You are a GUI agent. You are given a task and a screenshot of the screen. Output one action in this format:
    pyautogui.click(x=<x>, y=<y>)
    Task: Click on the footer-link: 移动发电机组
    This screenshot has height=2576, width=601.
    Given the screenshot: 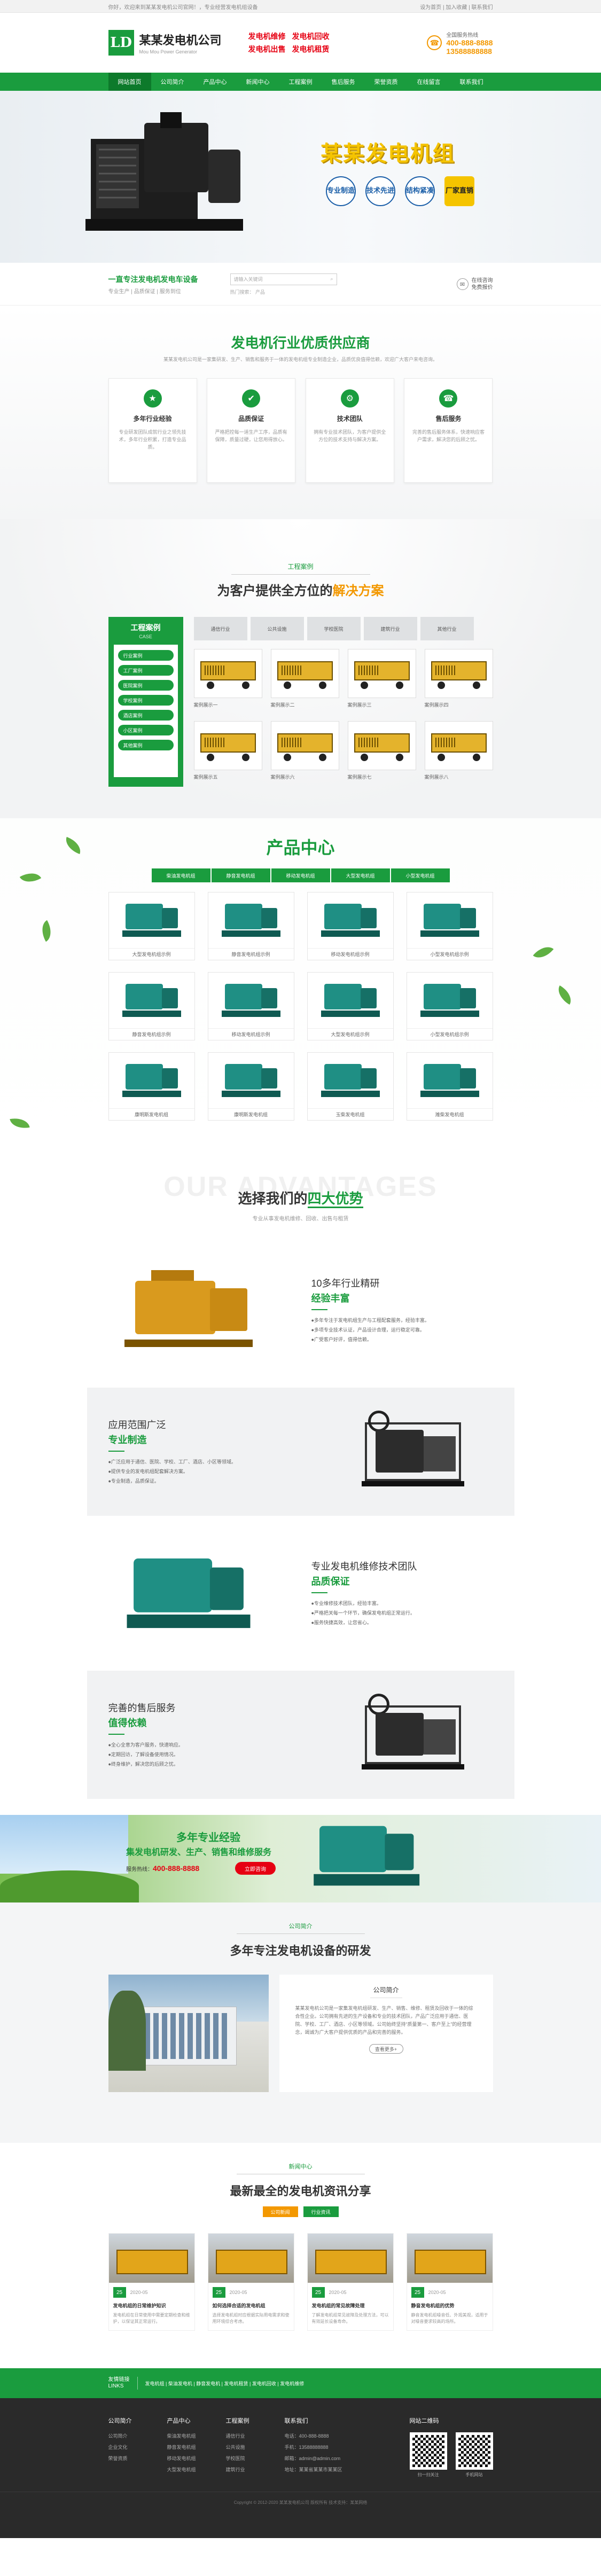 What is the action you would take?
    pyautogui.click(x=196, y=2458)
    